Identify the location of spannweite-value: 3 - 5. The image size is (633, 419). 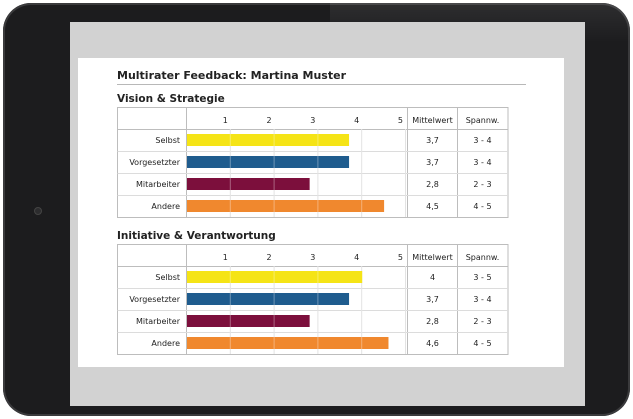
(482, 277).